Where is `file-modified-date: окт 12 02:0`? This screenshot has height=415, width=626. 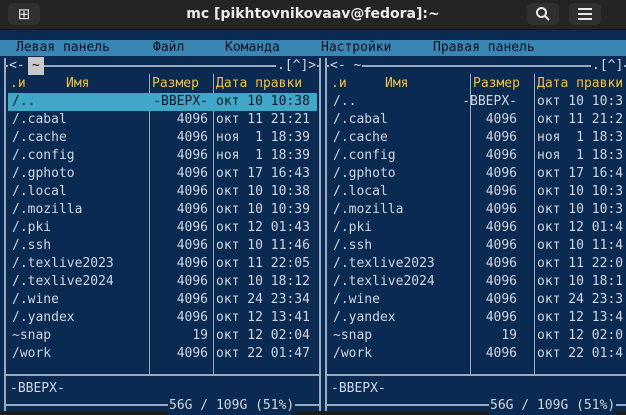 file-modified-date: окт 12 02:0 is located at coordinates (580, 335).